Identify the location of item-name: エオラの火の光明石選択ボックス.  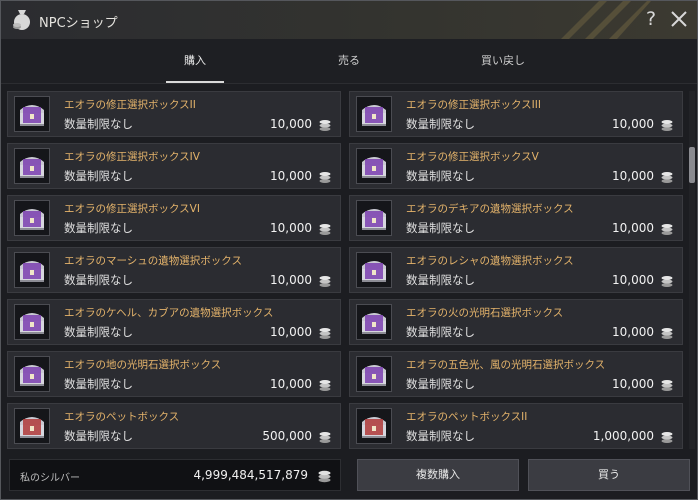
(485, 313).